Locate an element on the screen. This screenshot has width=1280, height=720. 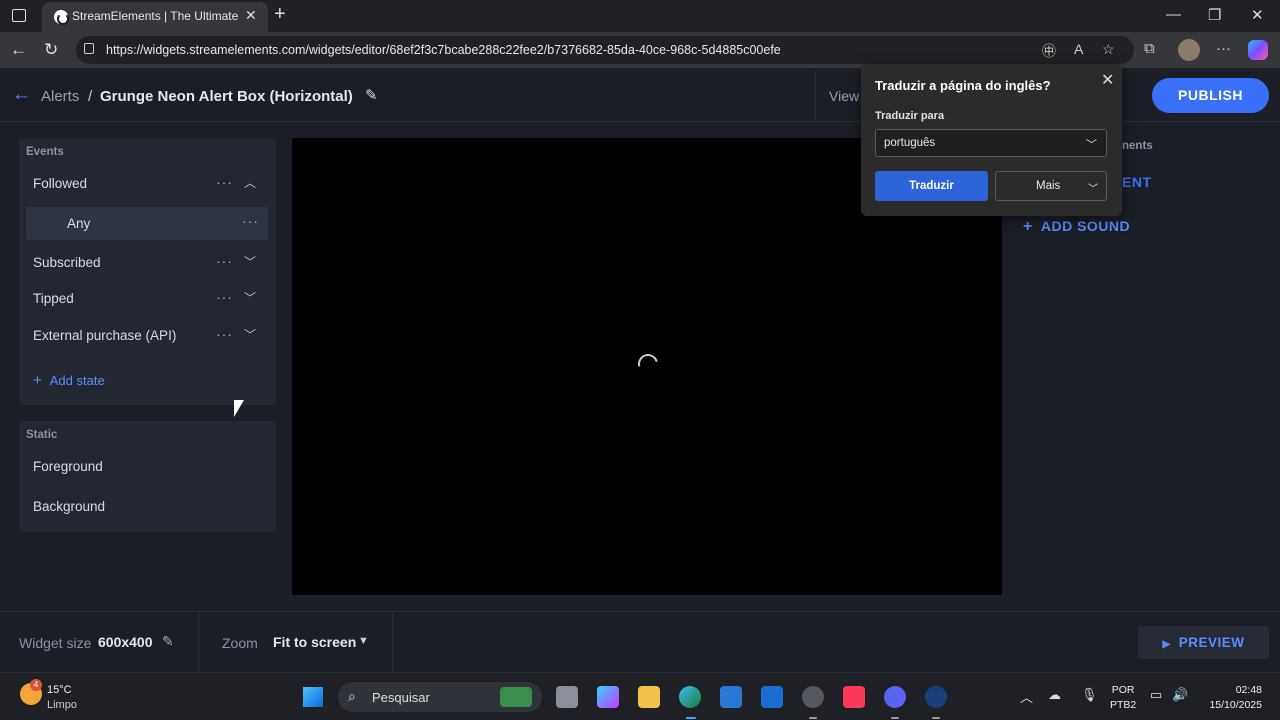
new-tab-icon: + is located at coordinates (280, 14).